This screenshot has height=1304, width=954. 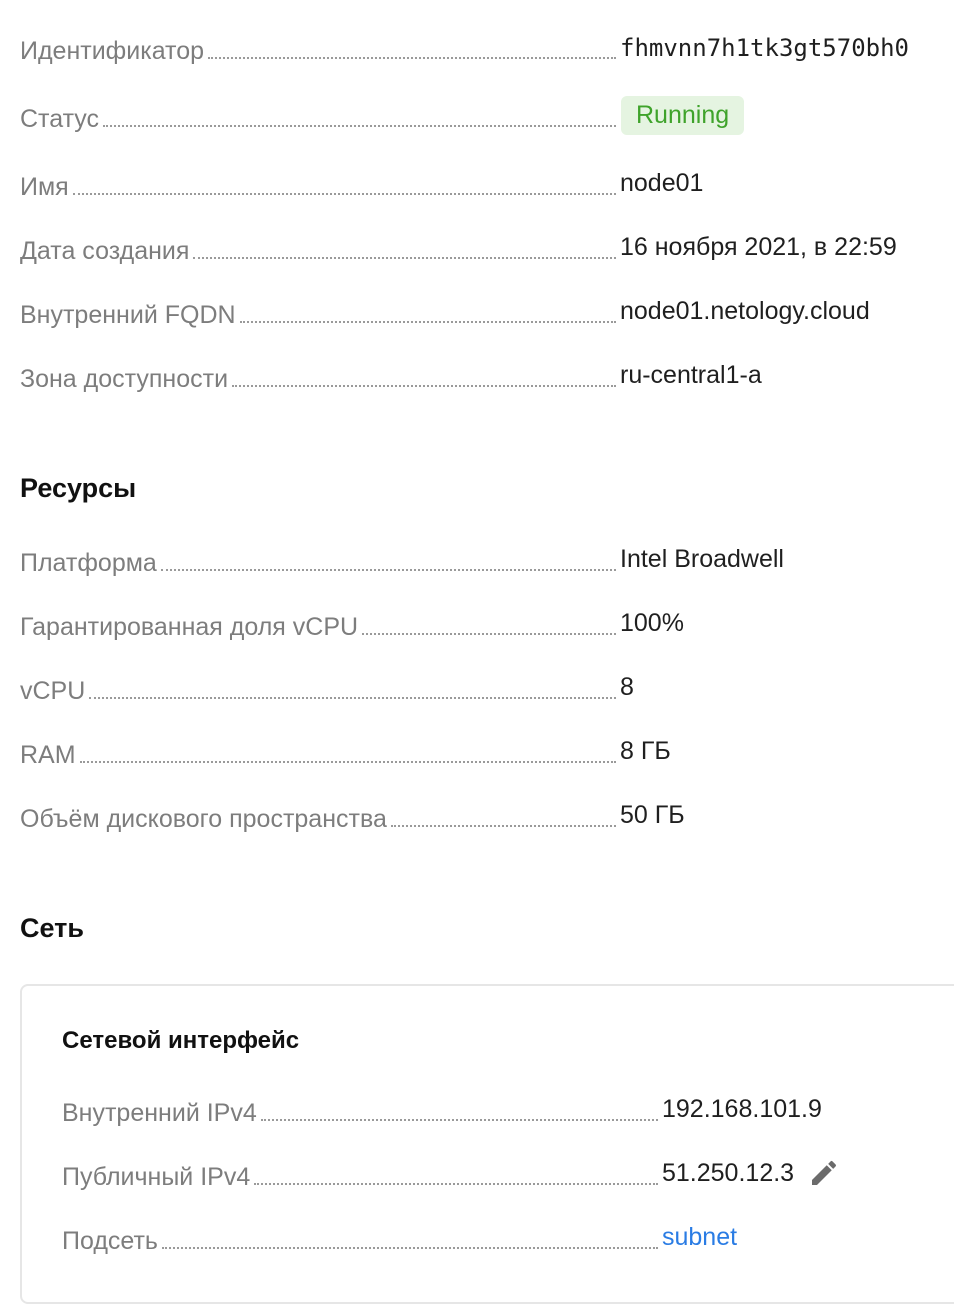 What do you see at coordinates (318, 376) in the screenshot?
I see `info-row-zone: Зона доступности` at bounding box center [318, 376].